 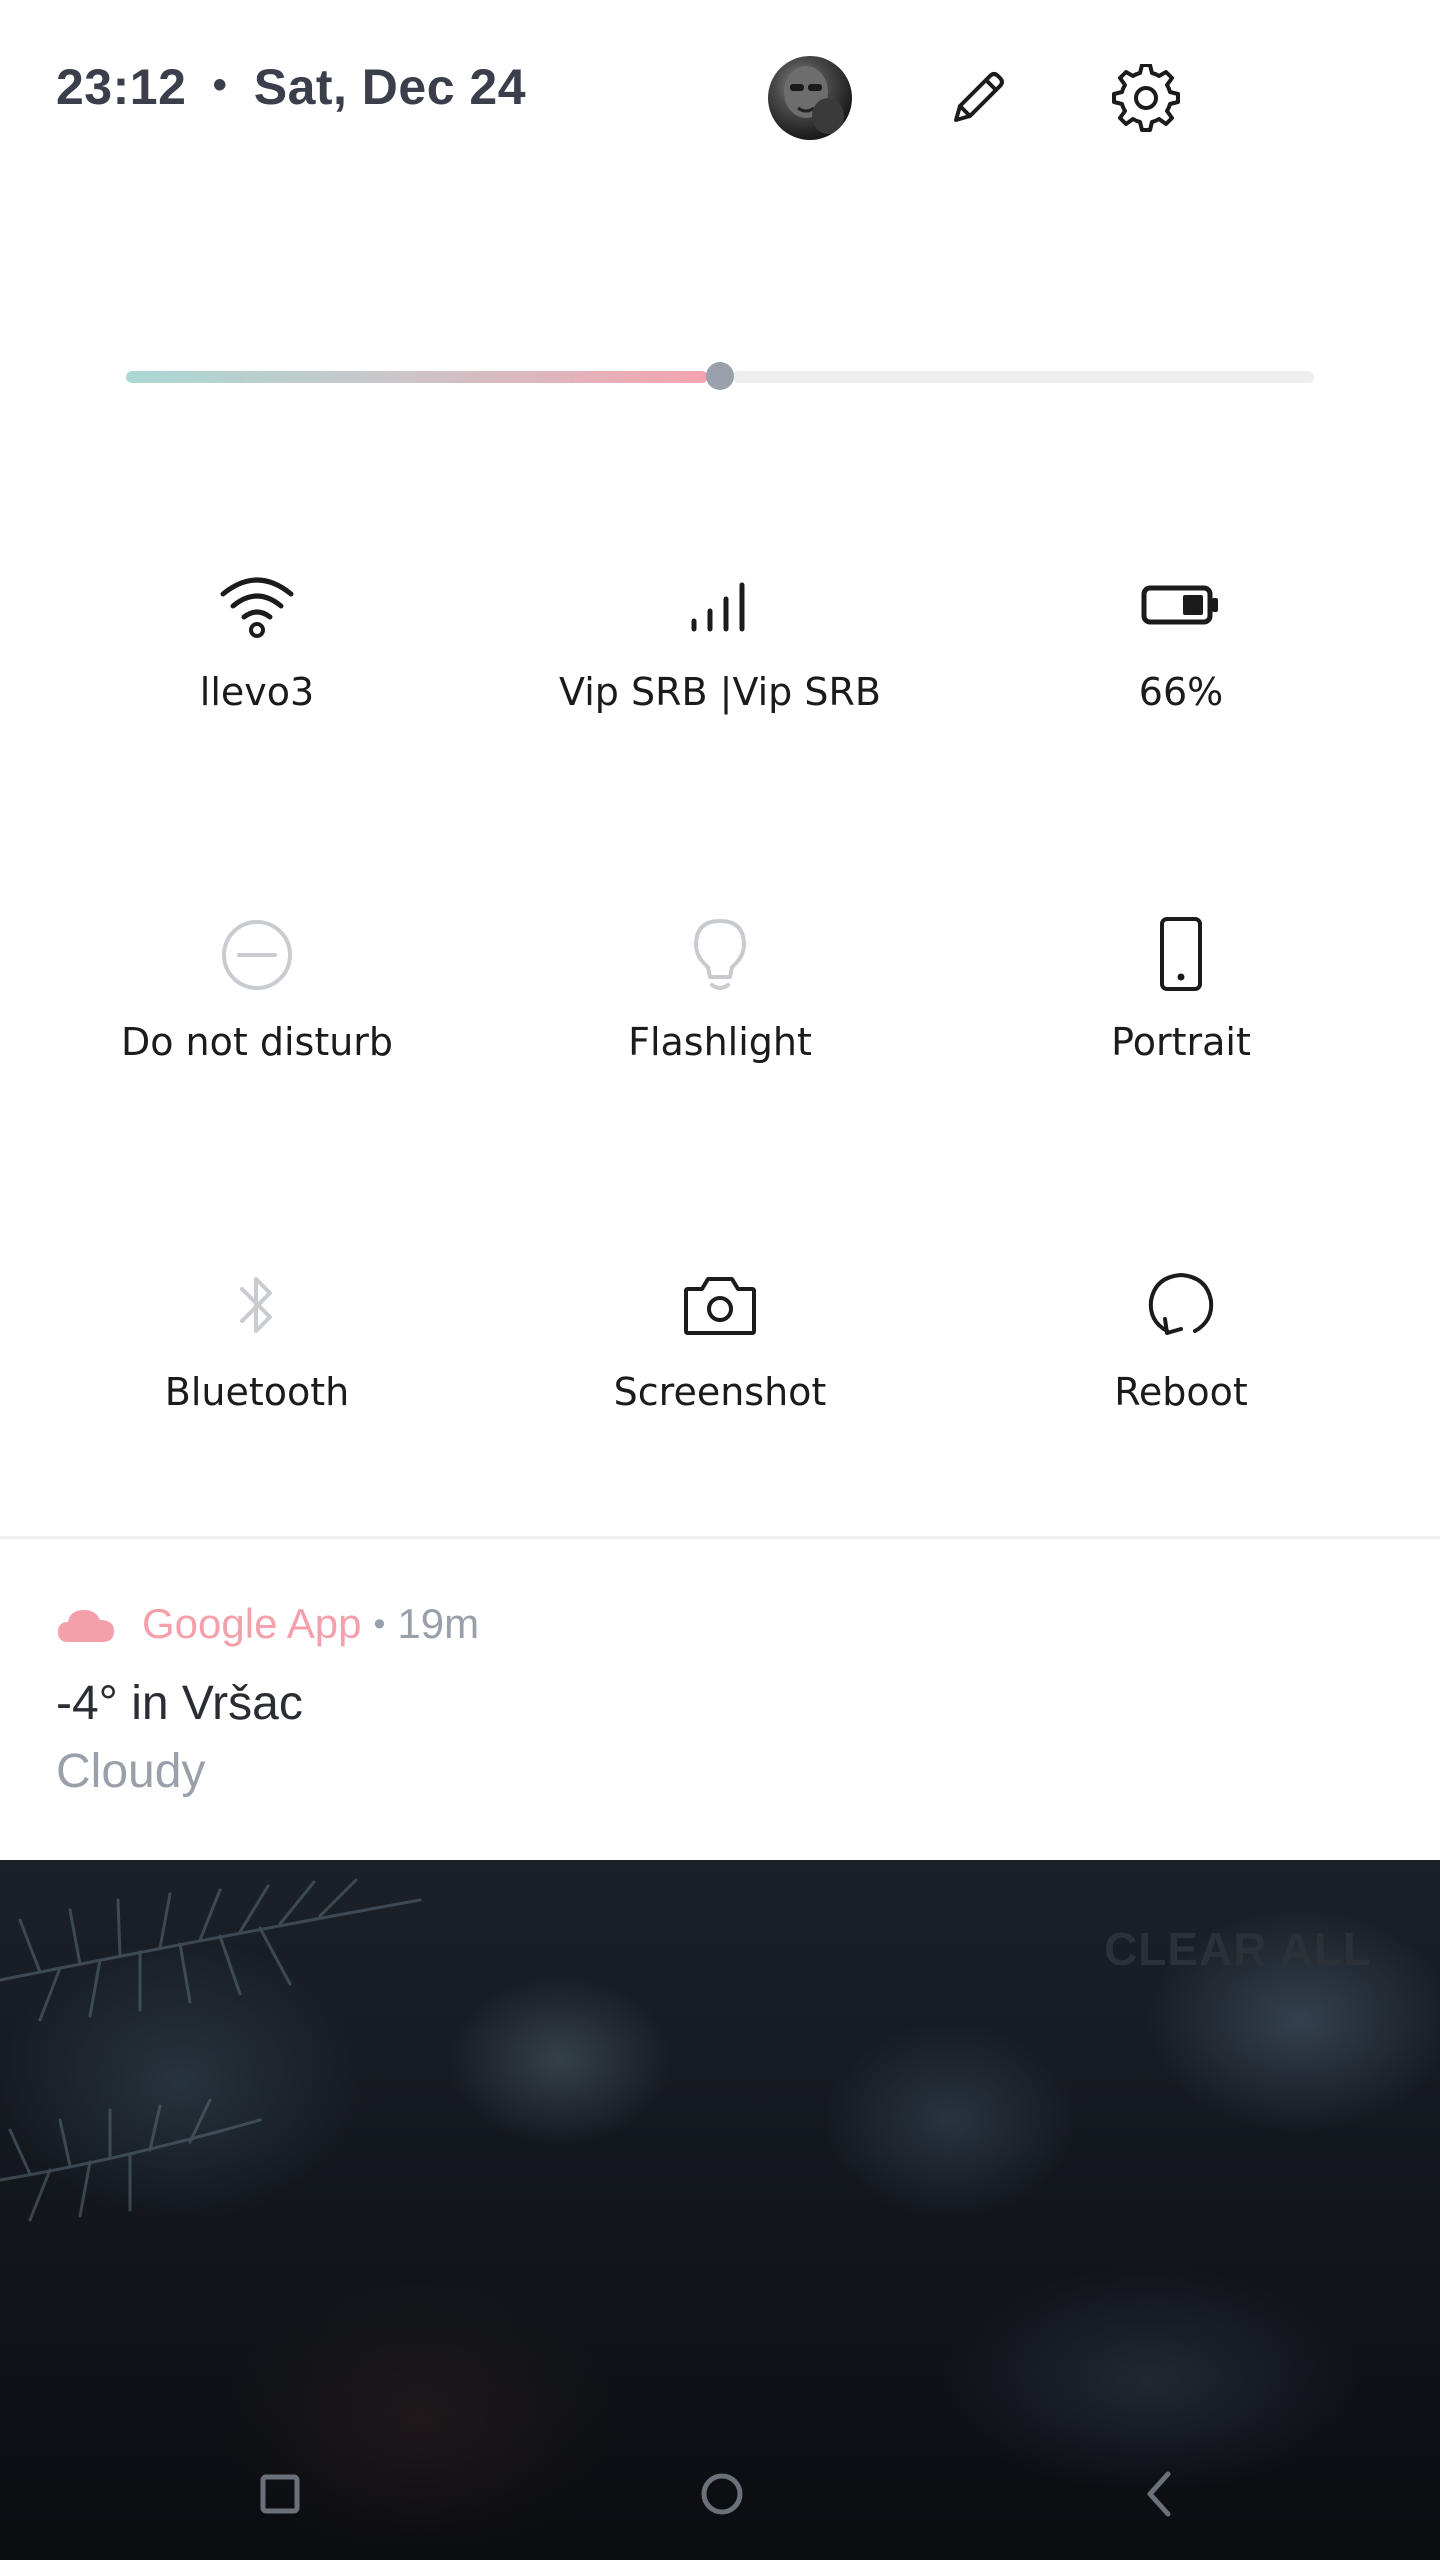 I want to click on avatar-photo, so click(x=814, y=100).